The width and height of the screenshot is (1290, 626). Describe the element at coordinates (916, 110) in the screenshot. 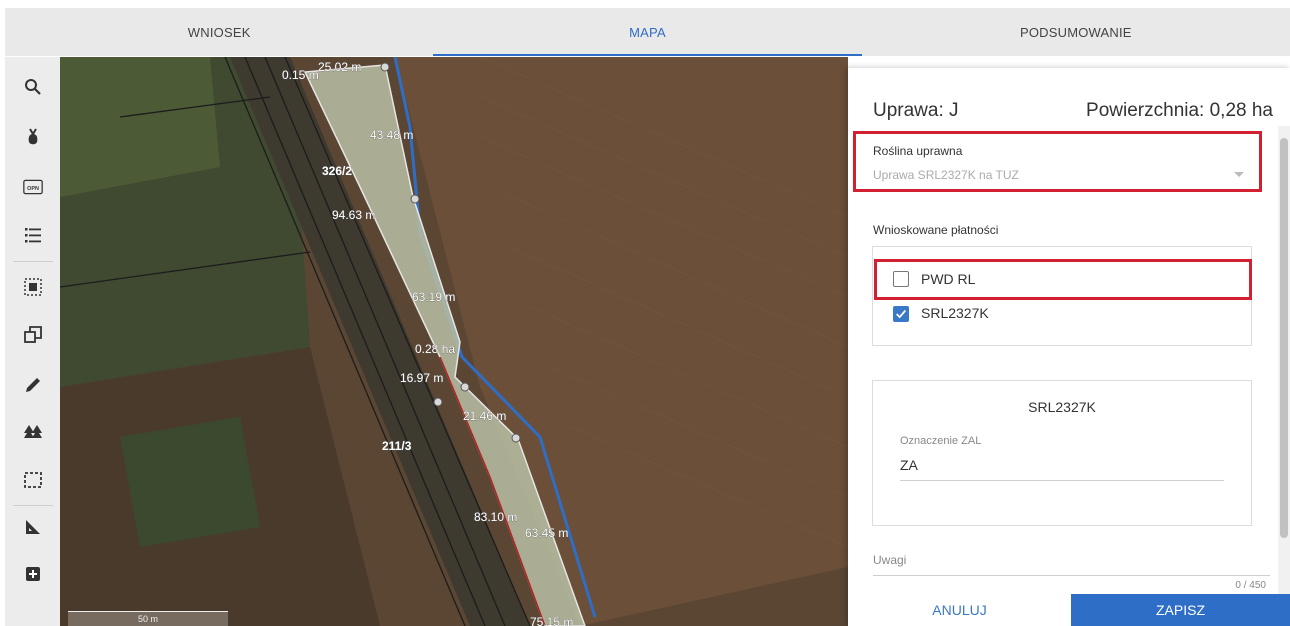

I see `crop-title: Uprawa: J` at that location.